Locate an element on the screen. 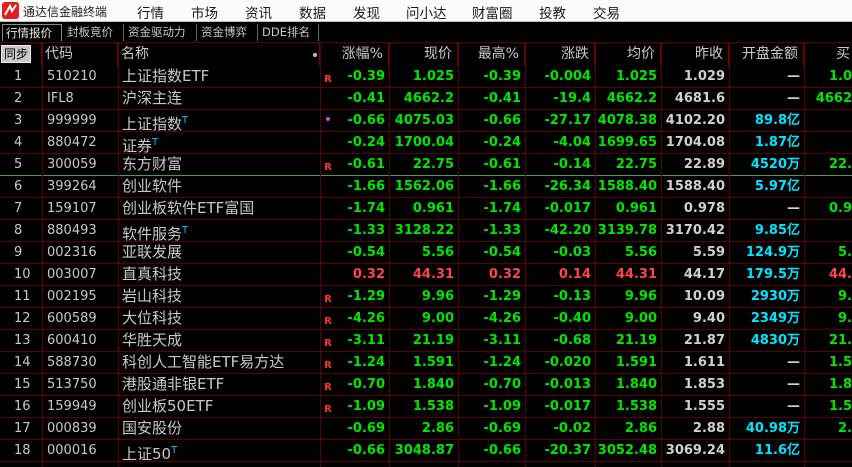  header-avg: 均价 is located at coordinates (628, 54).